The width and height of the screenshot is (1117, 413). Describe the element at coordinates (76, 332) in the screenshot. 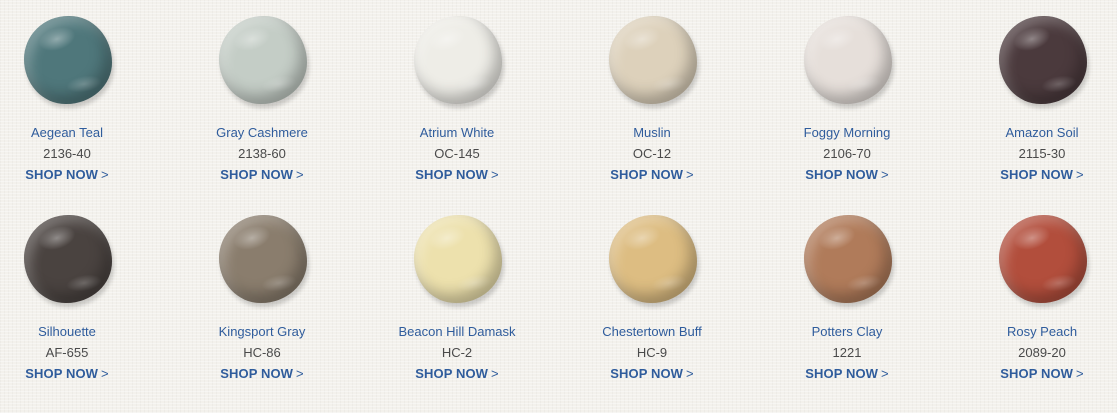

I see `swatch-name-link: Silhouette` at that location.